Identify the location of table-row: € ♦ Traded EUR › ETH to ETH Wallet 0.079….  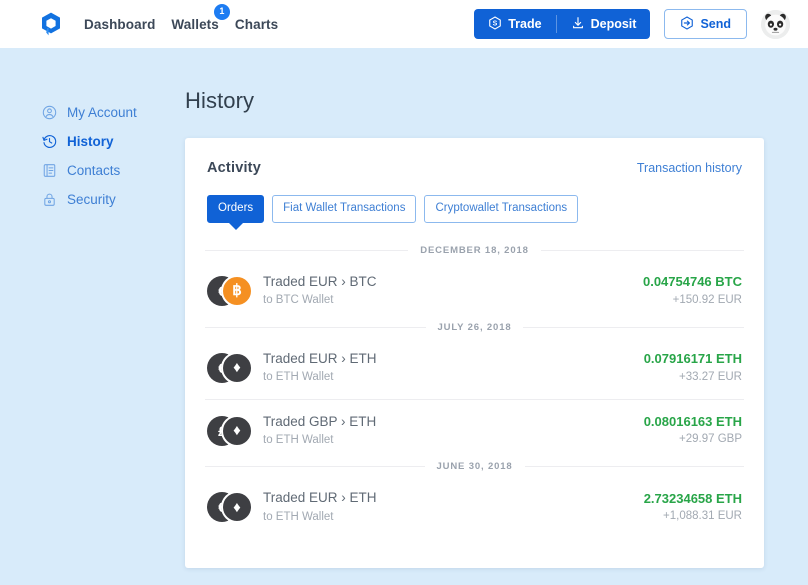
(474, 368).